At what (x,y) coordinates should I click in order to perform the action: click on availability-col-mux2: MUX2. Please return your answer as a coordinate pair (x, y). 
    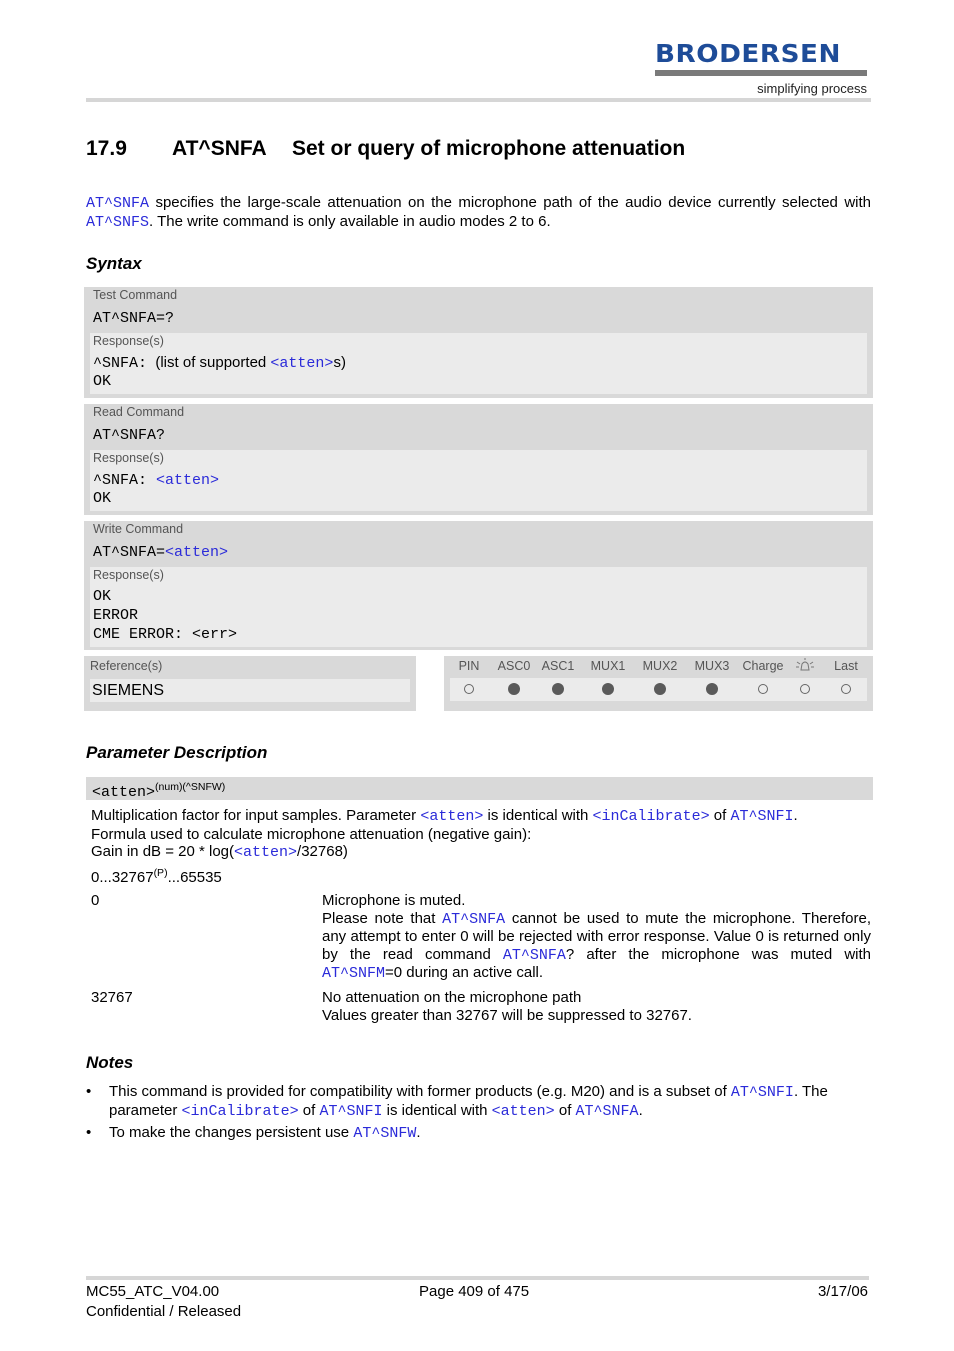
    Looking at the image, I should click on (660, 666).